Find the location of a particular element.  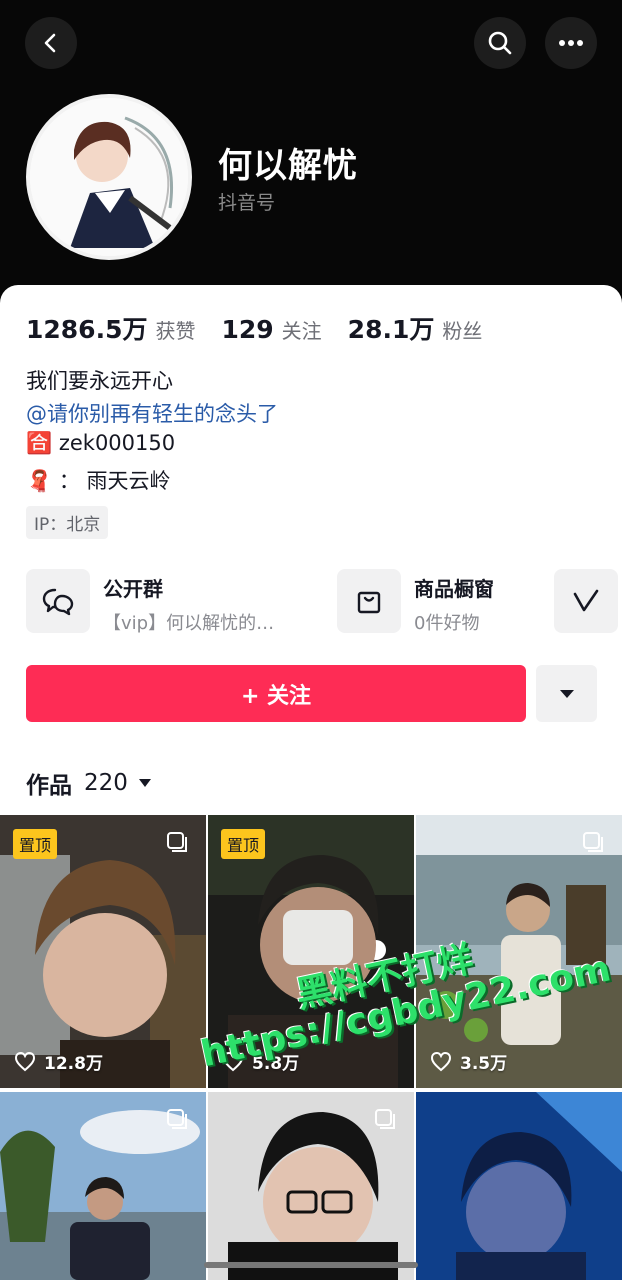

works-tab: 作品 220 is located at coordinates (89, 783).